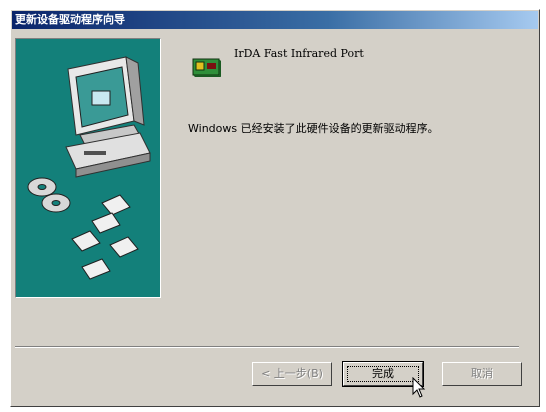 The image size is (546, 412). Describe the element at coordinates (419, 387) in the screenshot. I see `mouse-pointer-icon` at that location.